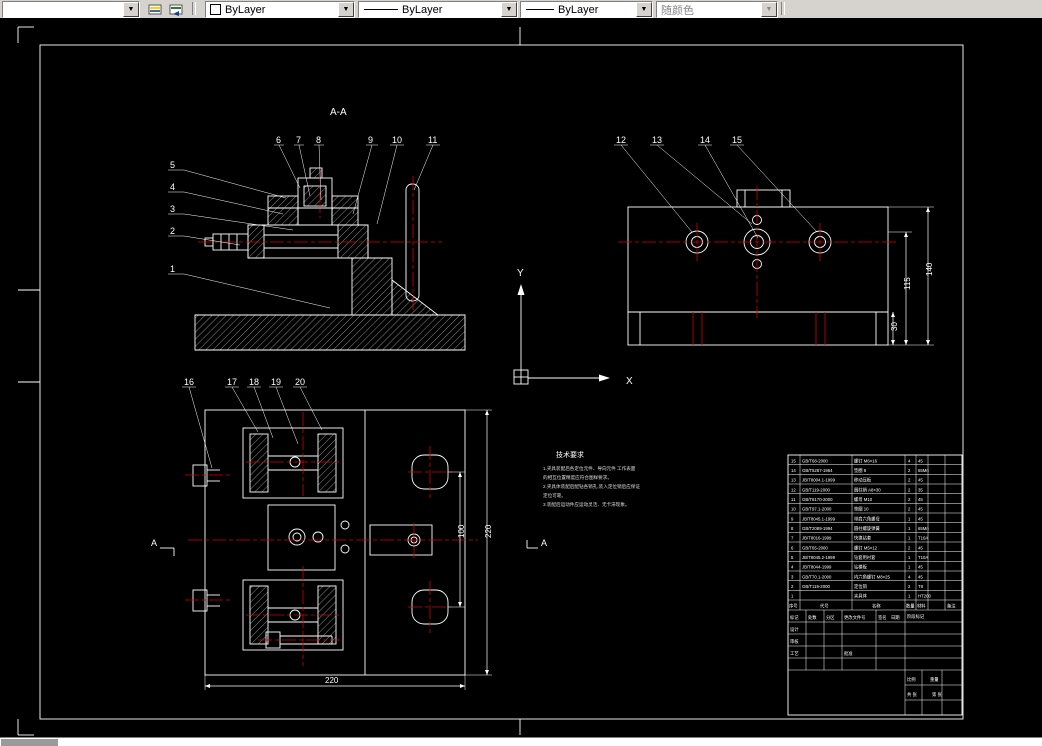  I want to click on section-mark-a-right: A, so click(544, 543).